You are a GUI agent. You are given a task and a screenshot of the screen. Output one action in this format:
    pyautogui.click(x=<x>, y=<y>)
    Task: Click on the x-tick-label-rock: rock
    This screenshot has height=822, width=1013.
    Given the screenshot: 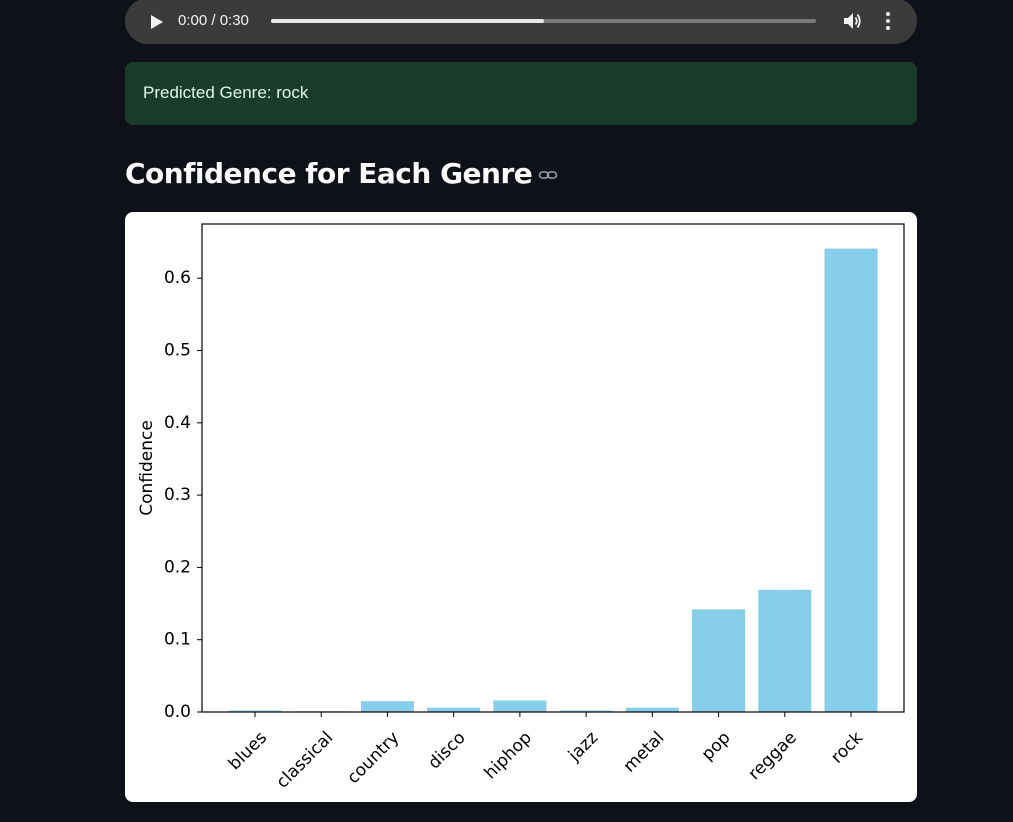 What is the action you would take?
    pyautogui.click(x=847, y=748)
    